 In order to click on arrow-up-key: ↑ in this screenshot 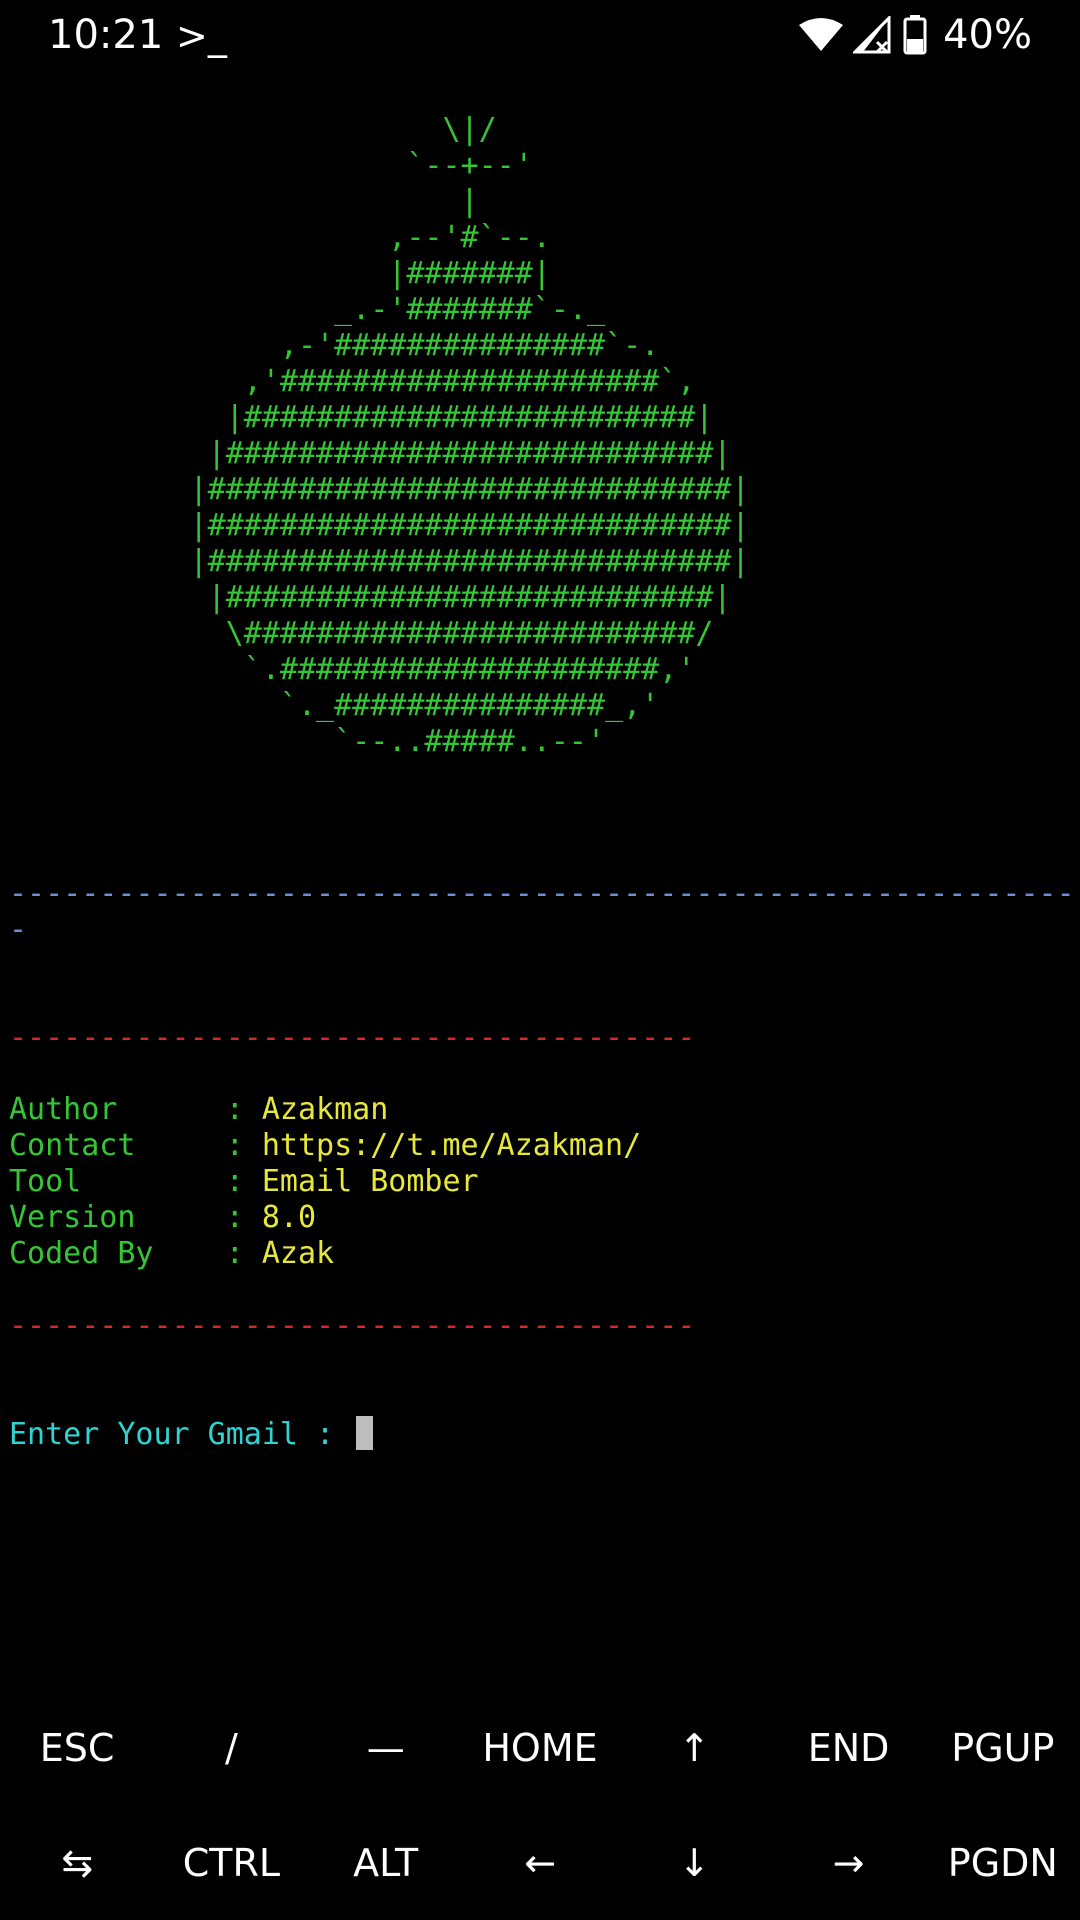, I will do `click(694, 1747)`.